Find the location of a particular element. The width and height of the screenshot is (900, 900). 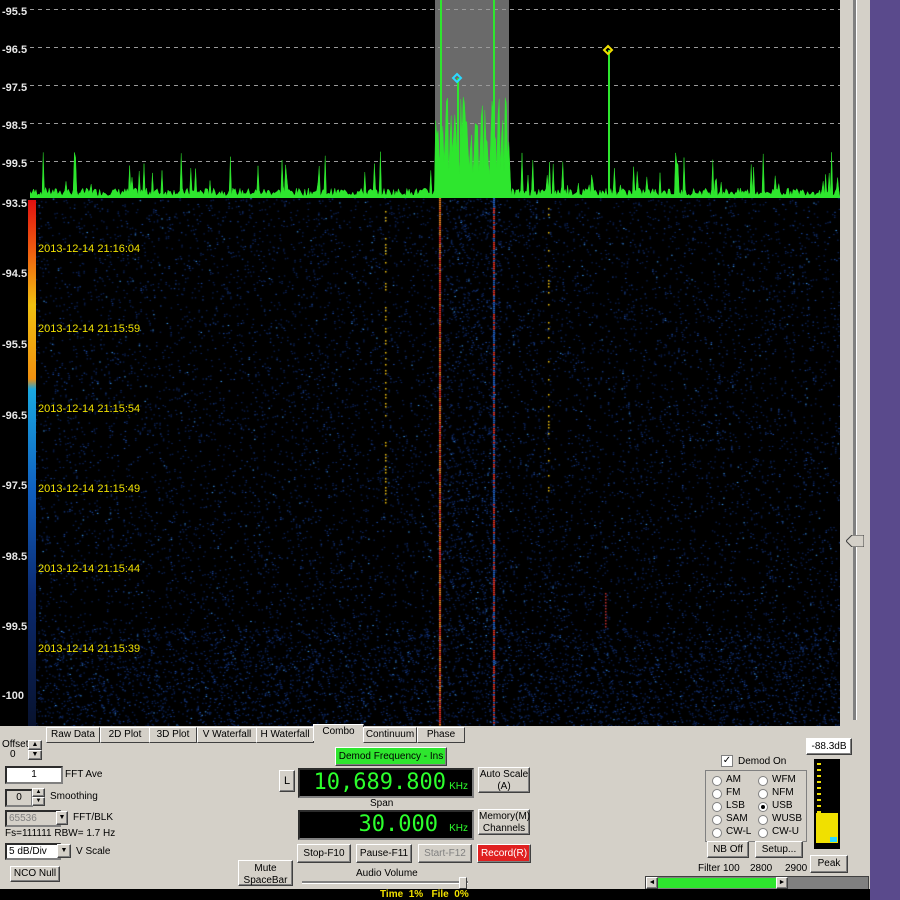

filter-low: 100 is located at coordinates (731, 868).